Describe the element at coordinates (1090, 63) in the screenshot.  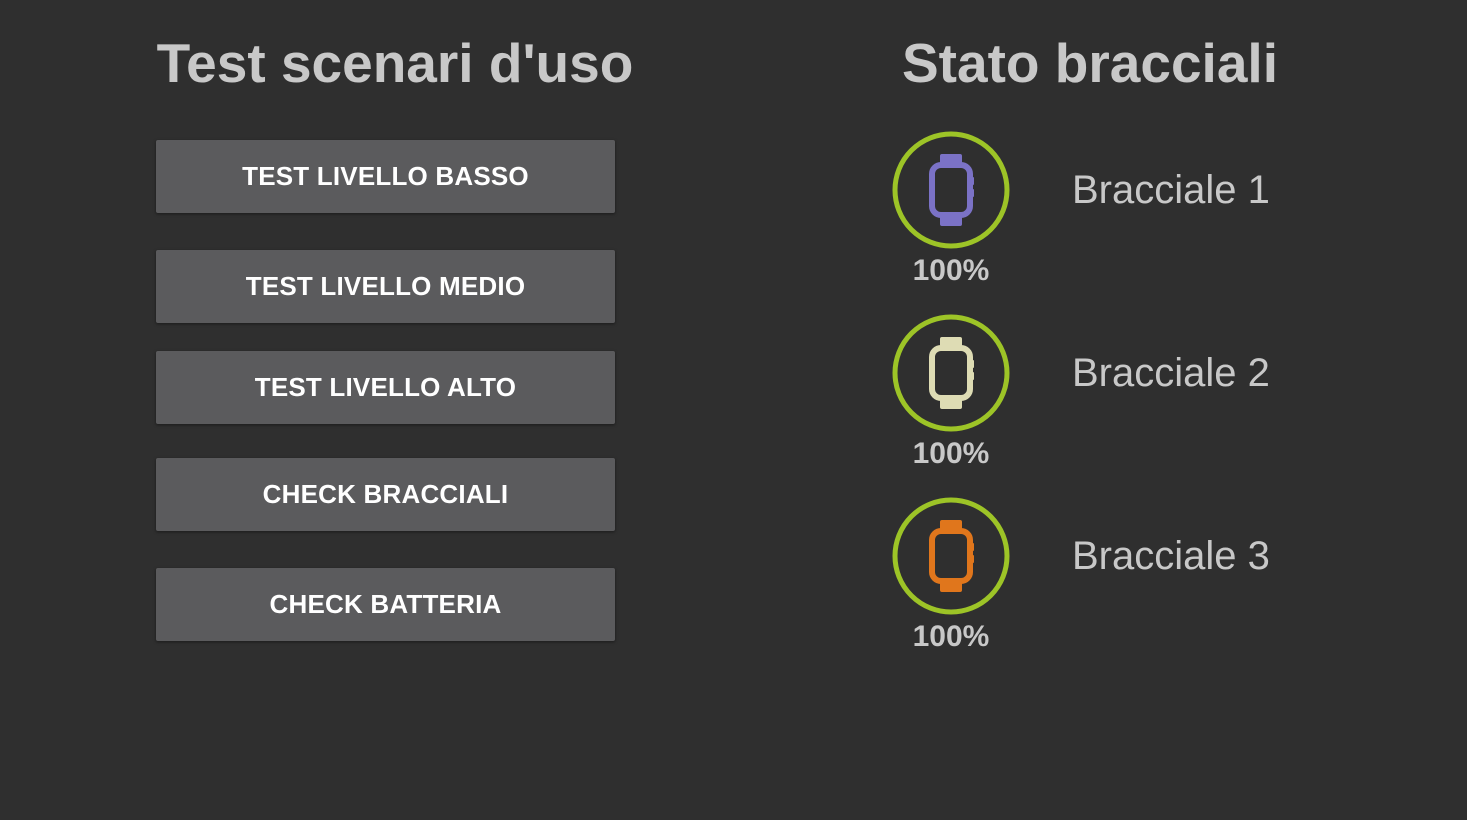
I see `bracelet-status-title: Stato bracciali` at that location.